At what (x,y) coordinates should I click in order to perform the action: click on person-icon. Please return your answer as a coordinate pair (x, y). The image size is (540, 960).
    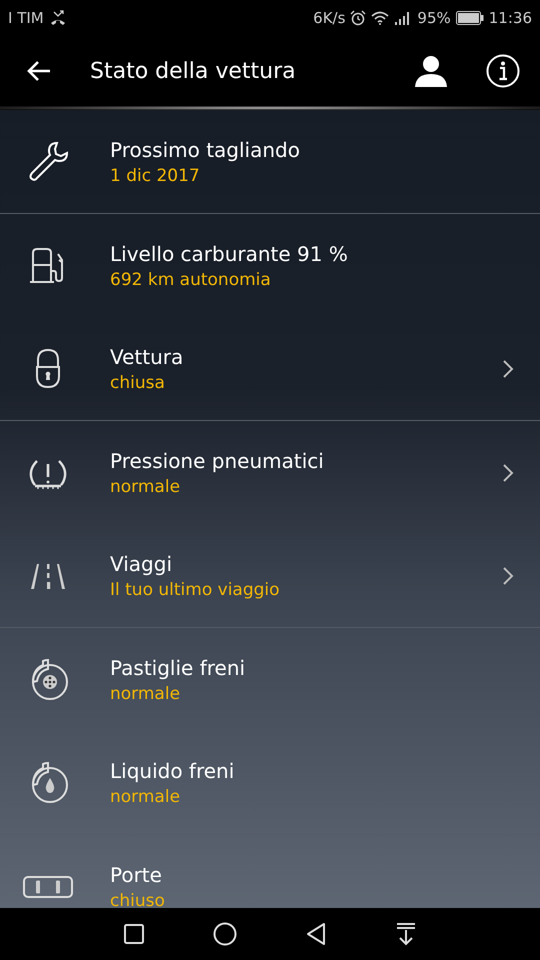
    Looking at the image, I should click on (431, 71).